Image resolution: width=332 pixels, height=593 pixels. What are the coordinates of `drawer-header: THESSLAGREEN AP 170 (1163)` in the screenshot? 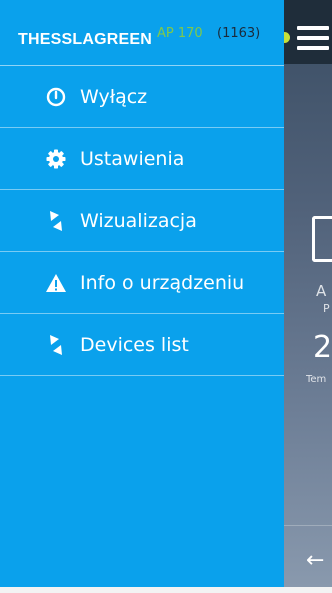 It's located at (142, 33).